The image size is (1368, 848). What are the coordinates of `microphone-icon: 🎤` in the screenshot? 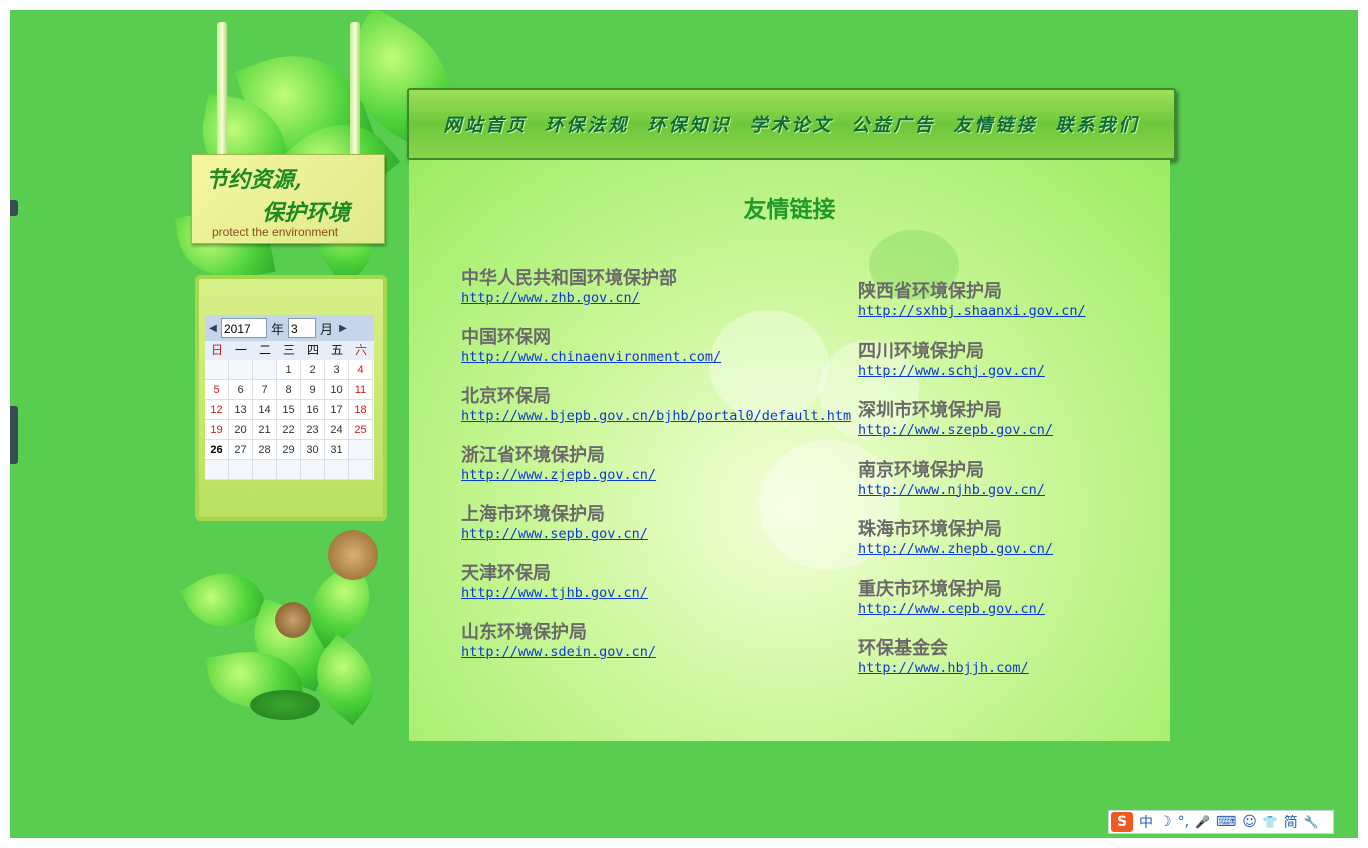 It's located at (1202, 822).